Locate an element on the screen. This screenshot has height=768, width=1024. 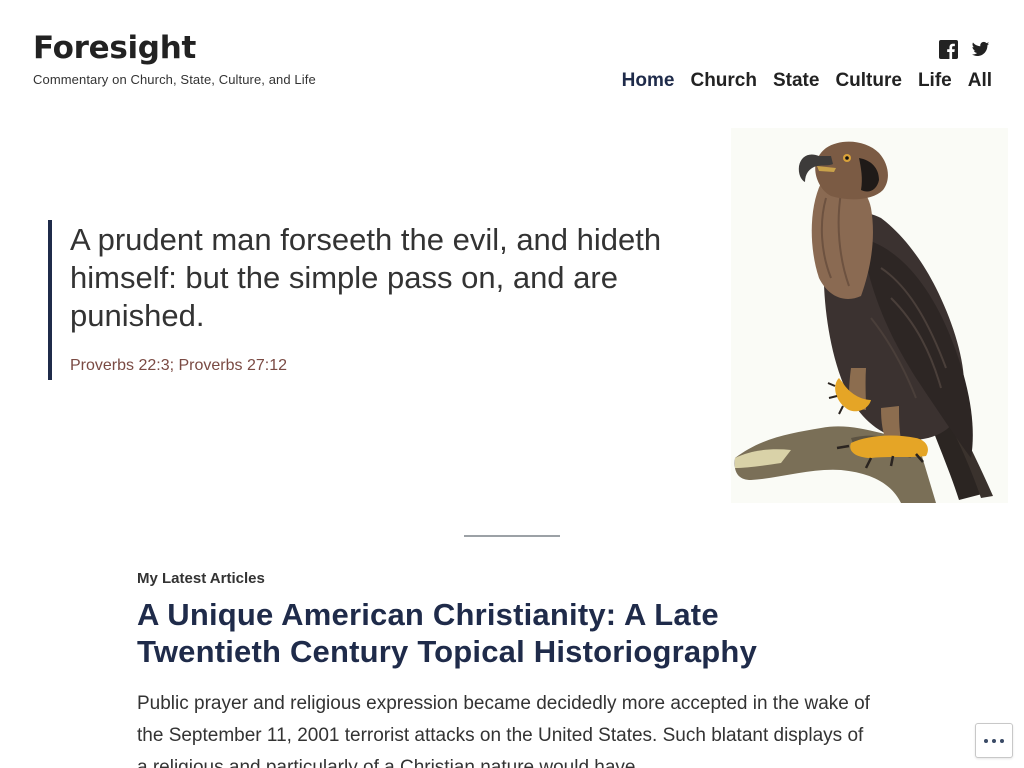
more-options-button is located at coordinates (994, 740).